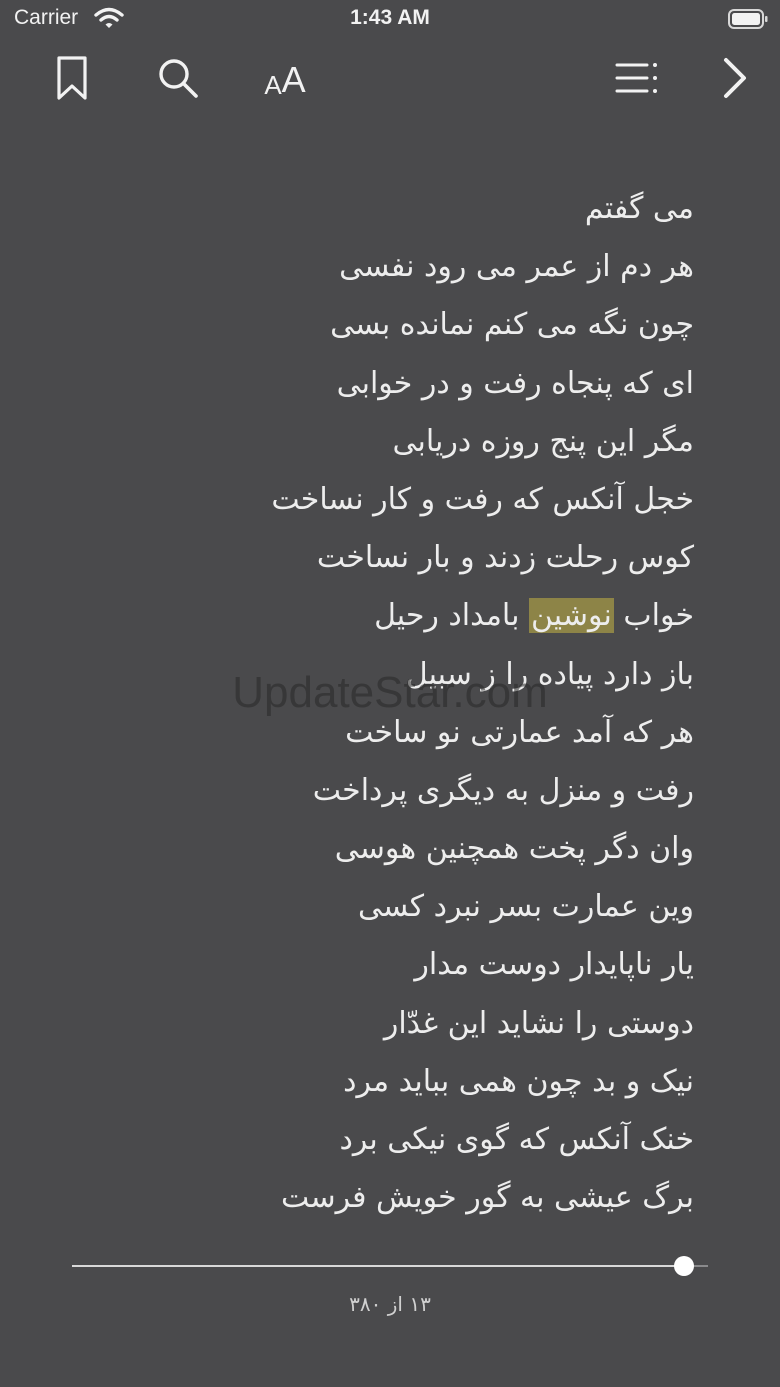 The image size is (780, 1387). I want to click on clock: 1:43 AM, so click(390, 17).